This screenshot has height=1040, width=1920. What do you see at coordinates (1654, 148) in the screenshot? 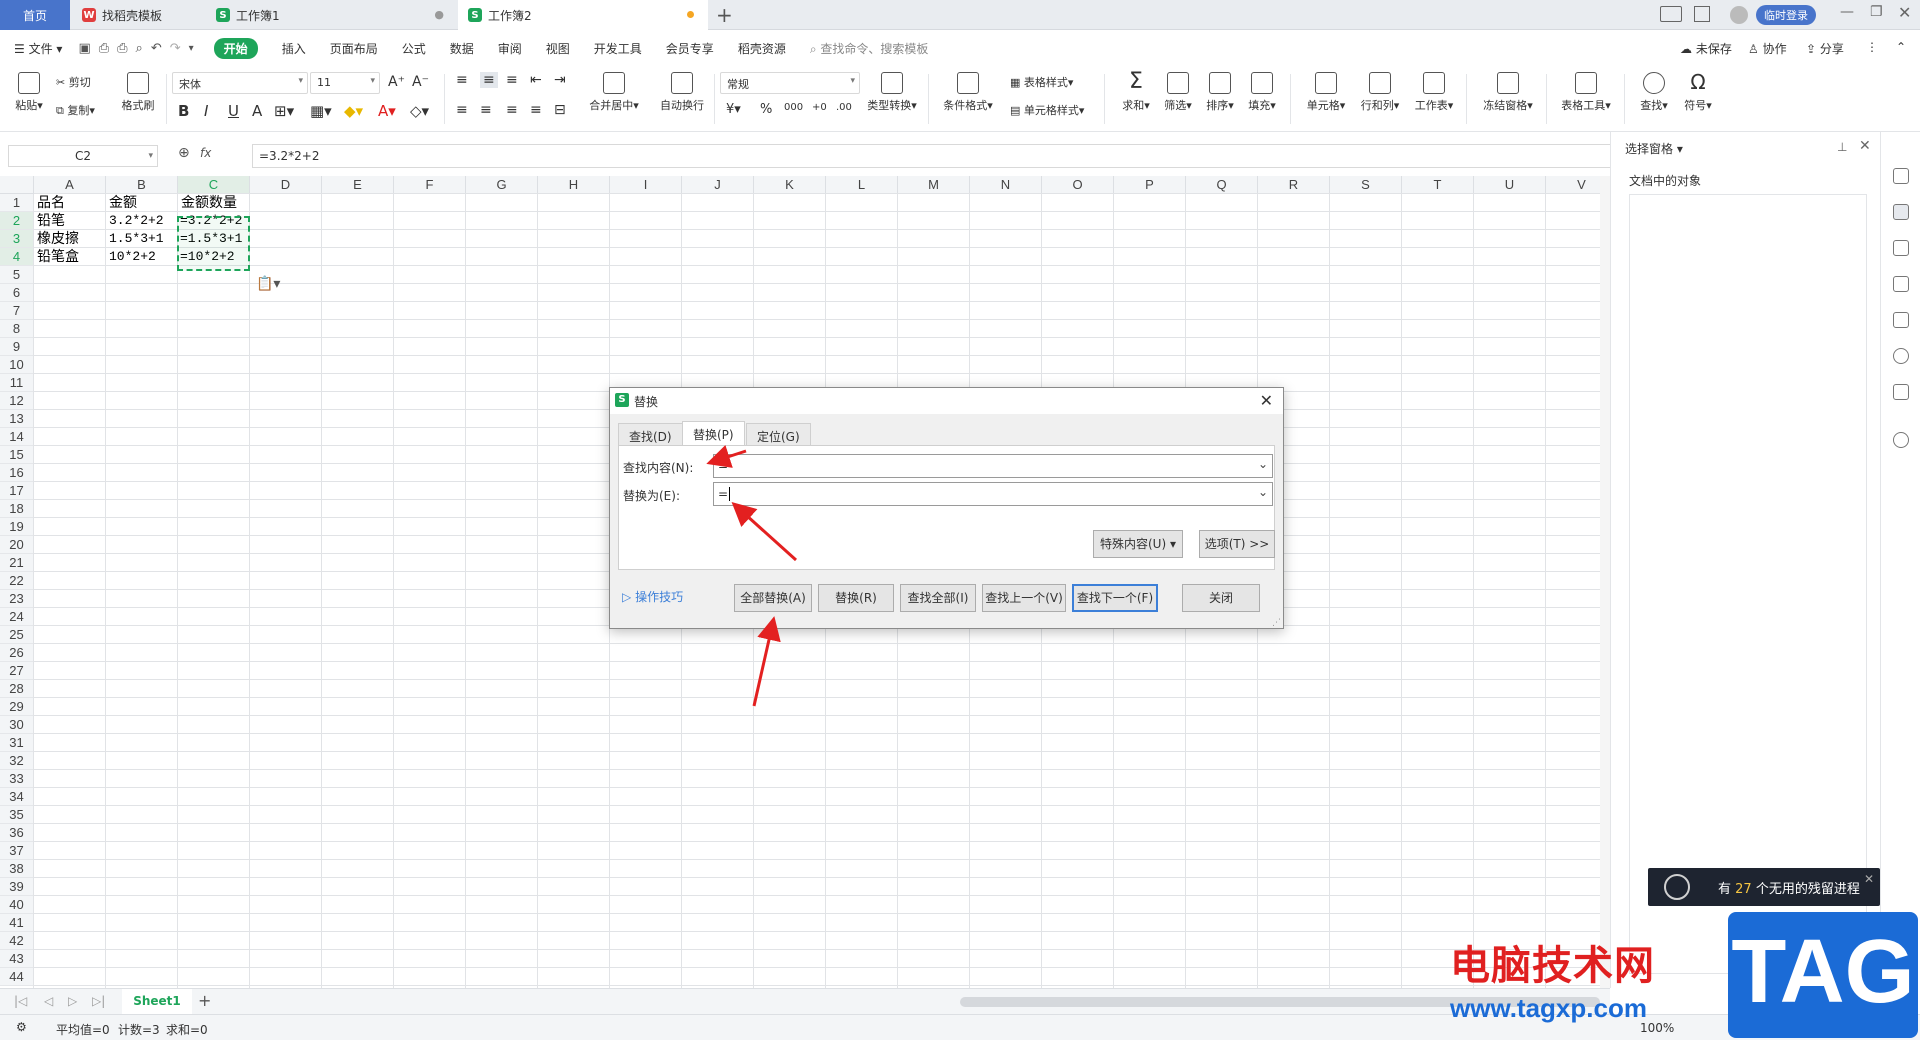
I see `selection-pane-title: 选择窗格 ▾` at bounding box center [1654, 148].